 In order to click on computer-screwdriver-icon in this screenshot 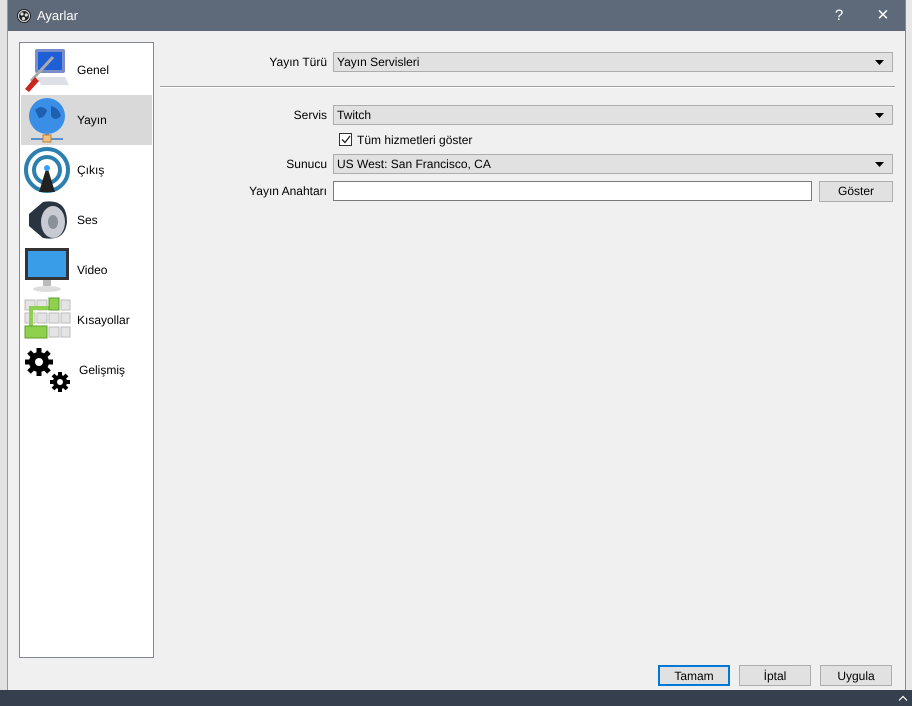, I will do `click(47, 70)`.